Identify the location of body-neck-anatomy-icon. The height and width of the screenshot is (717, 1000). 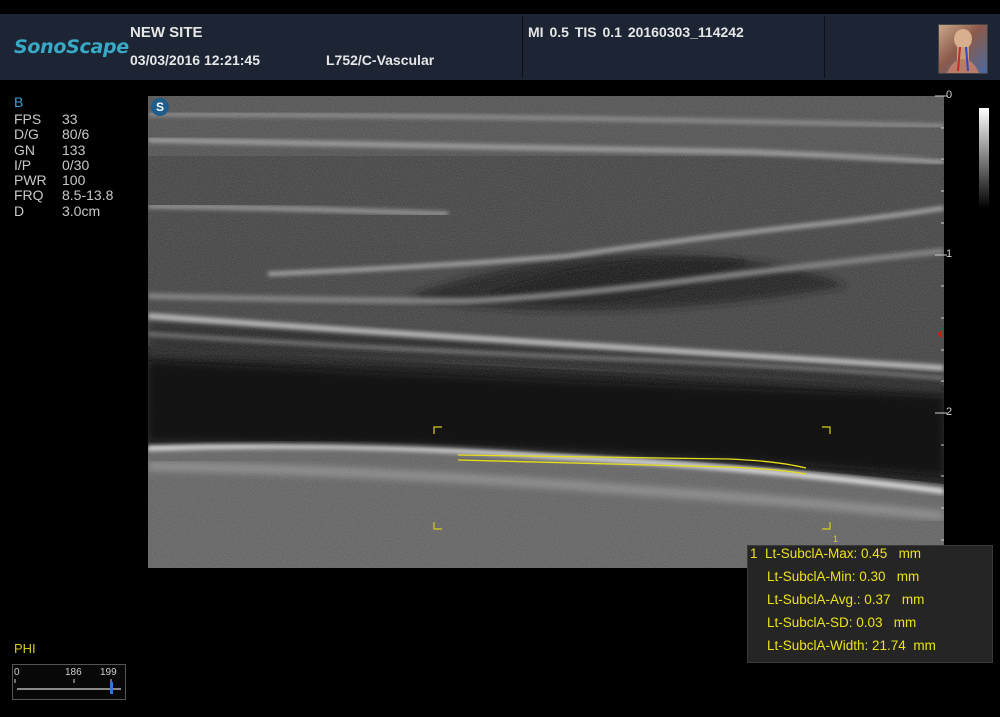
(963, 49).